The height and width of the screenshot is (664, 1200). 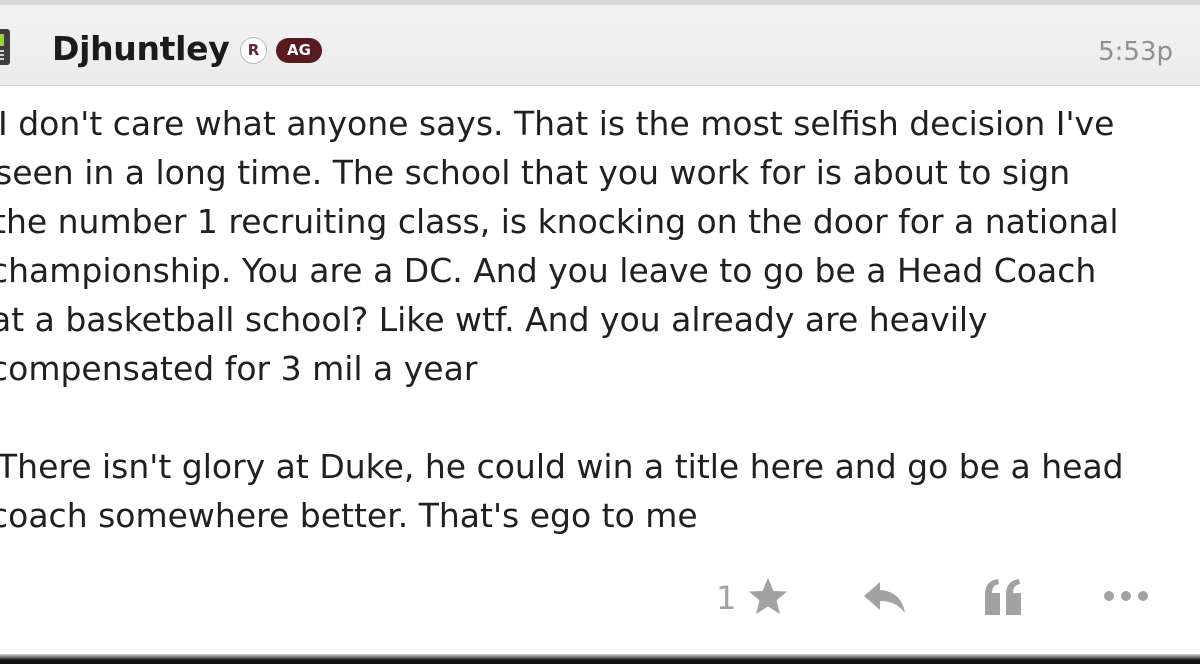 I want to click on phone-avatar-icon, so click(x=5, y=47).